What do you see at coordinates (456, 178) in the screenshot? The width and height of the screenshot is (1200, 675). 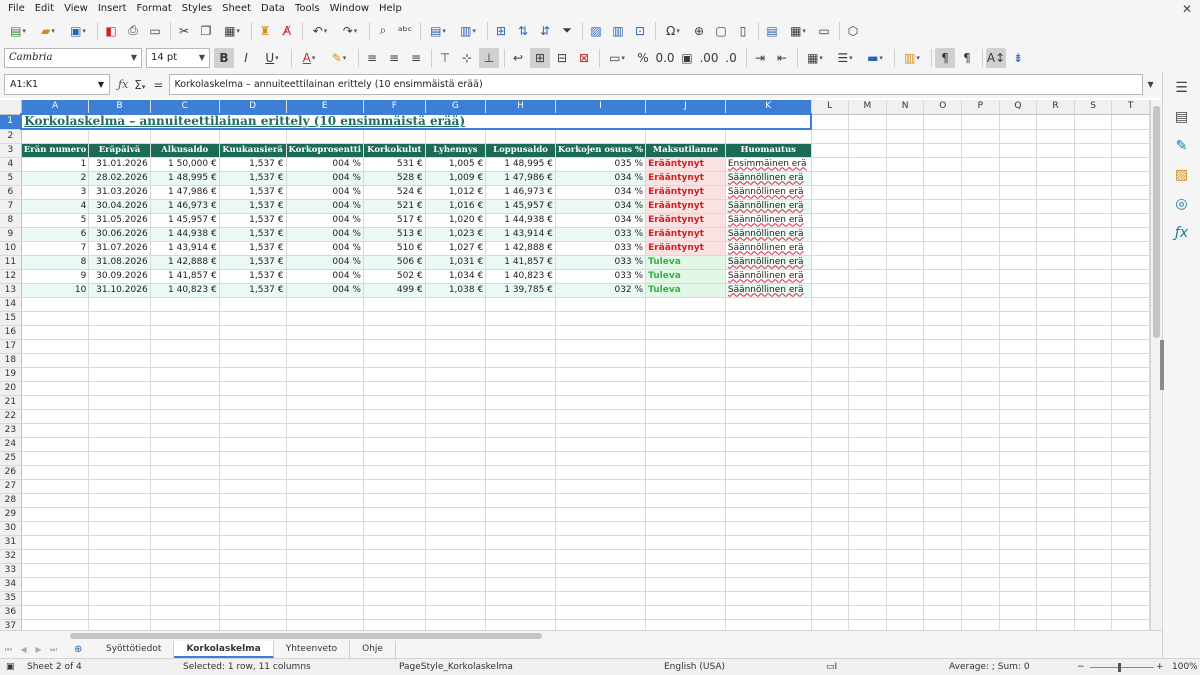 I see `table-cell: 1,009 €` at bounding box center [456, 178].